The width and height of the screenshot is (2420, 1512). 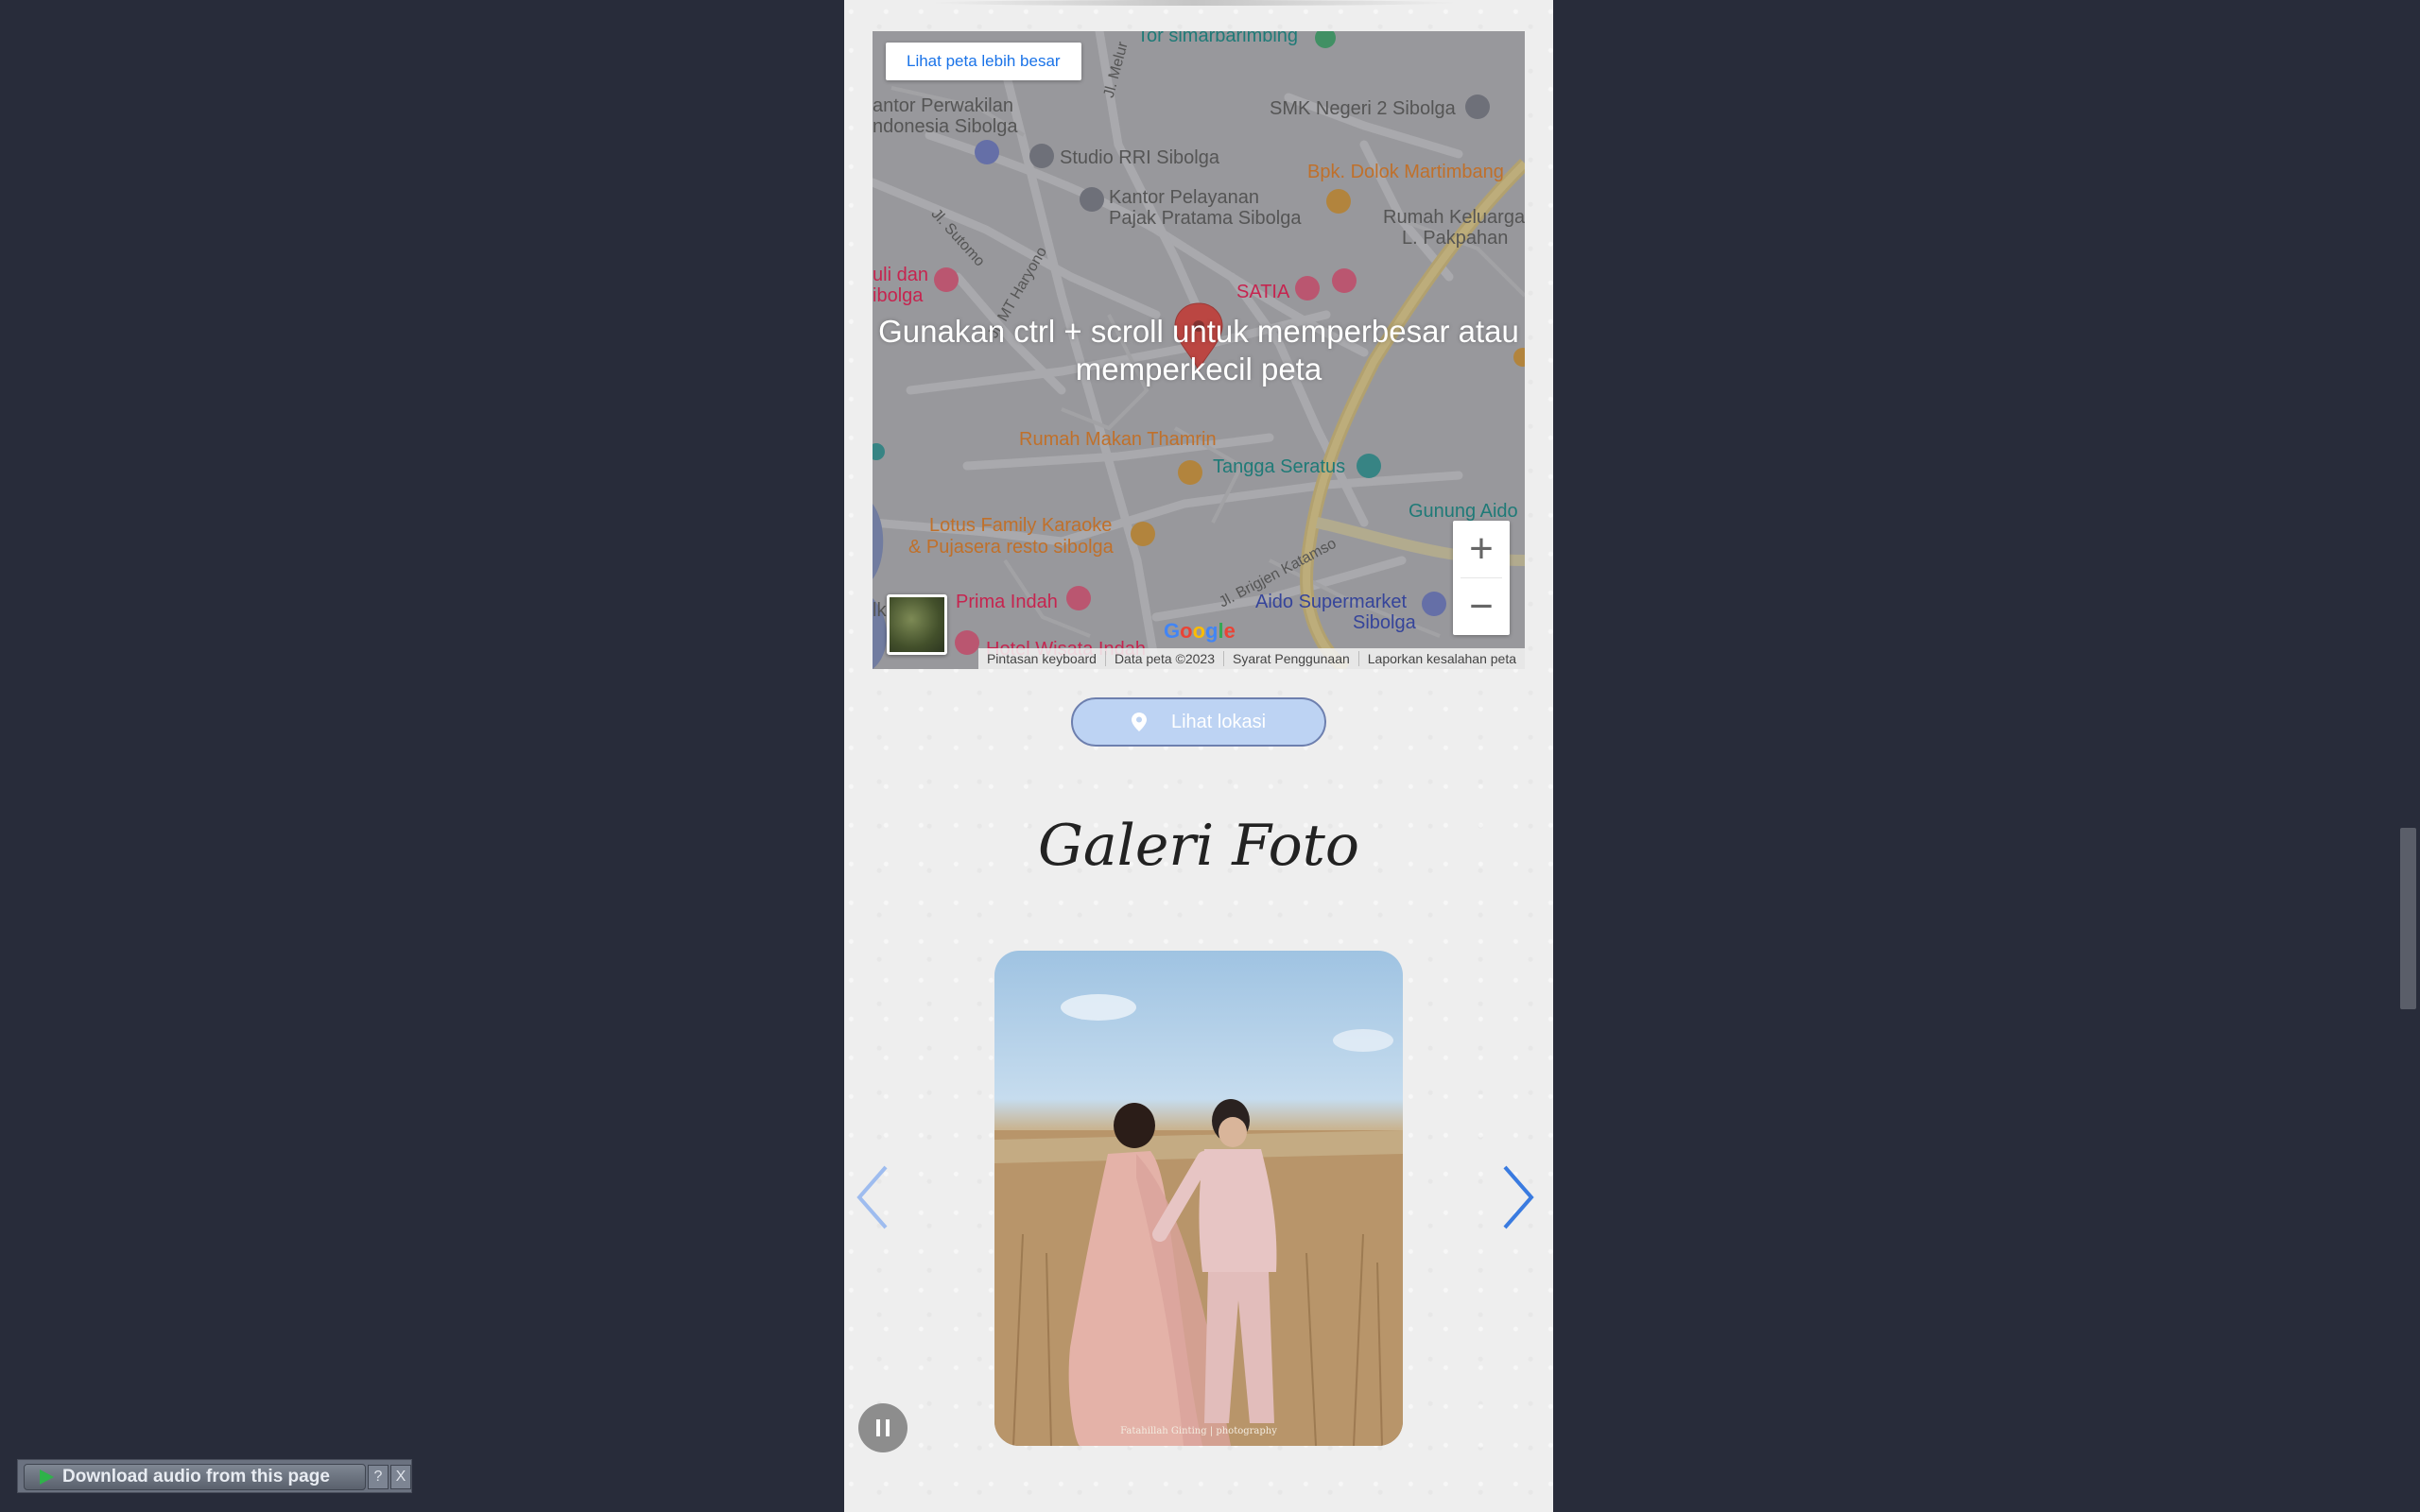 I want to click on place-label: lk, so click(x=880, y=610).